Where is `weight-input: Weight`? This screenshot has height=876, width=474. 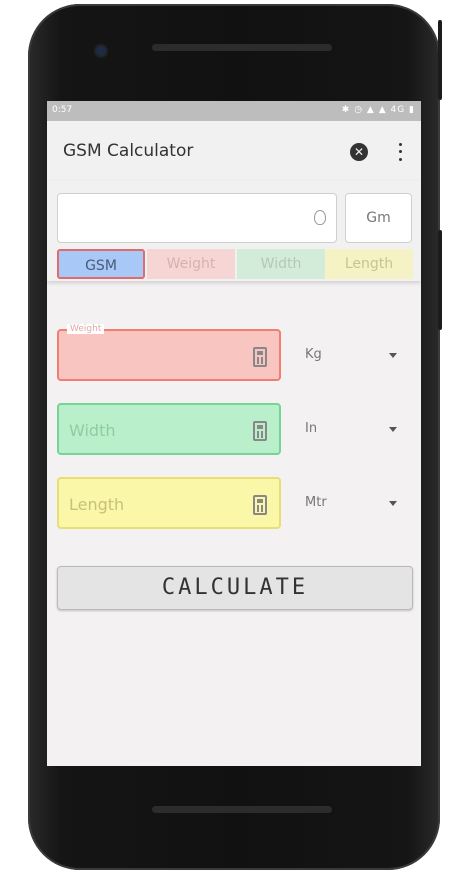
weight-input: Weight is located at coordinates (169, 352).